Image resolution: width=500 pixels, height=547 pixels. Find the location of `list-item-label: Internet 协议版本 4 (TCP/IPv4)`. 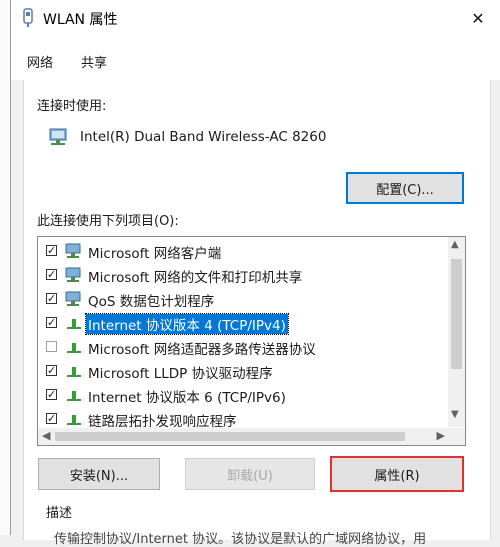

list-item-label: Internet 协议版本 4 (TCP/IPv4) is located at coordinates (187, 324).